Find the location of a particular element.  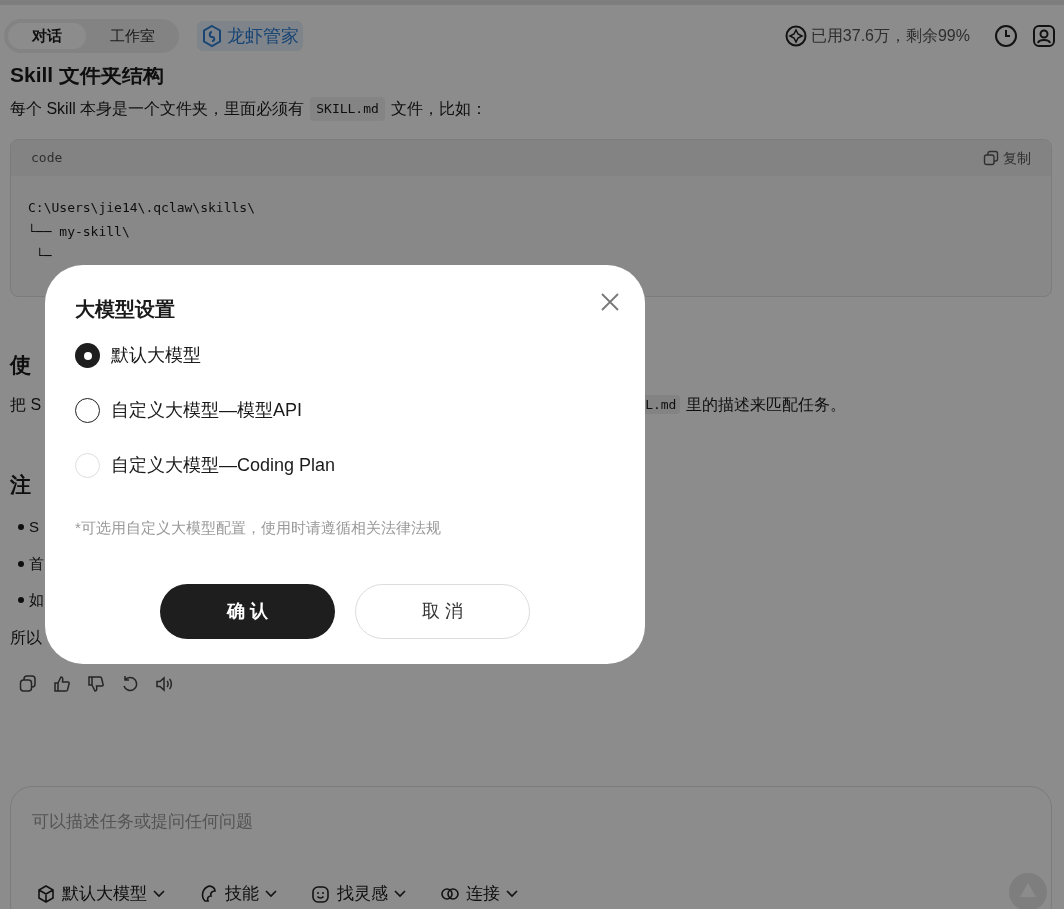

usage-text: 已用37.6万，剩余99% is located at coordinates (890, 36).